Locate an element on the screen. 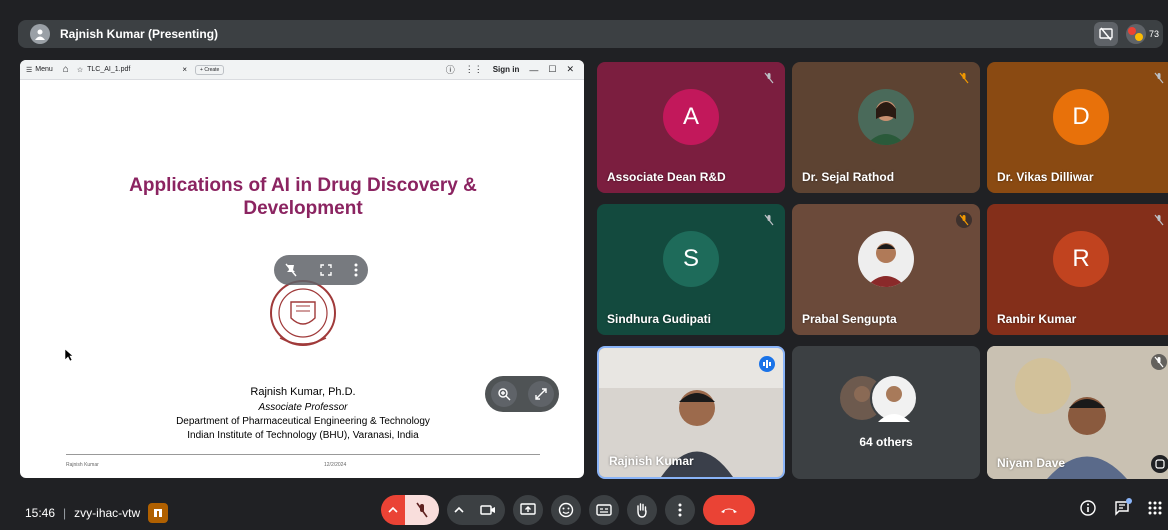  leave-call-button is located at coordinates (729, 510).